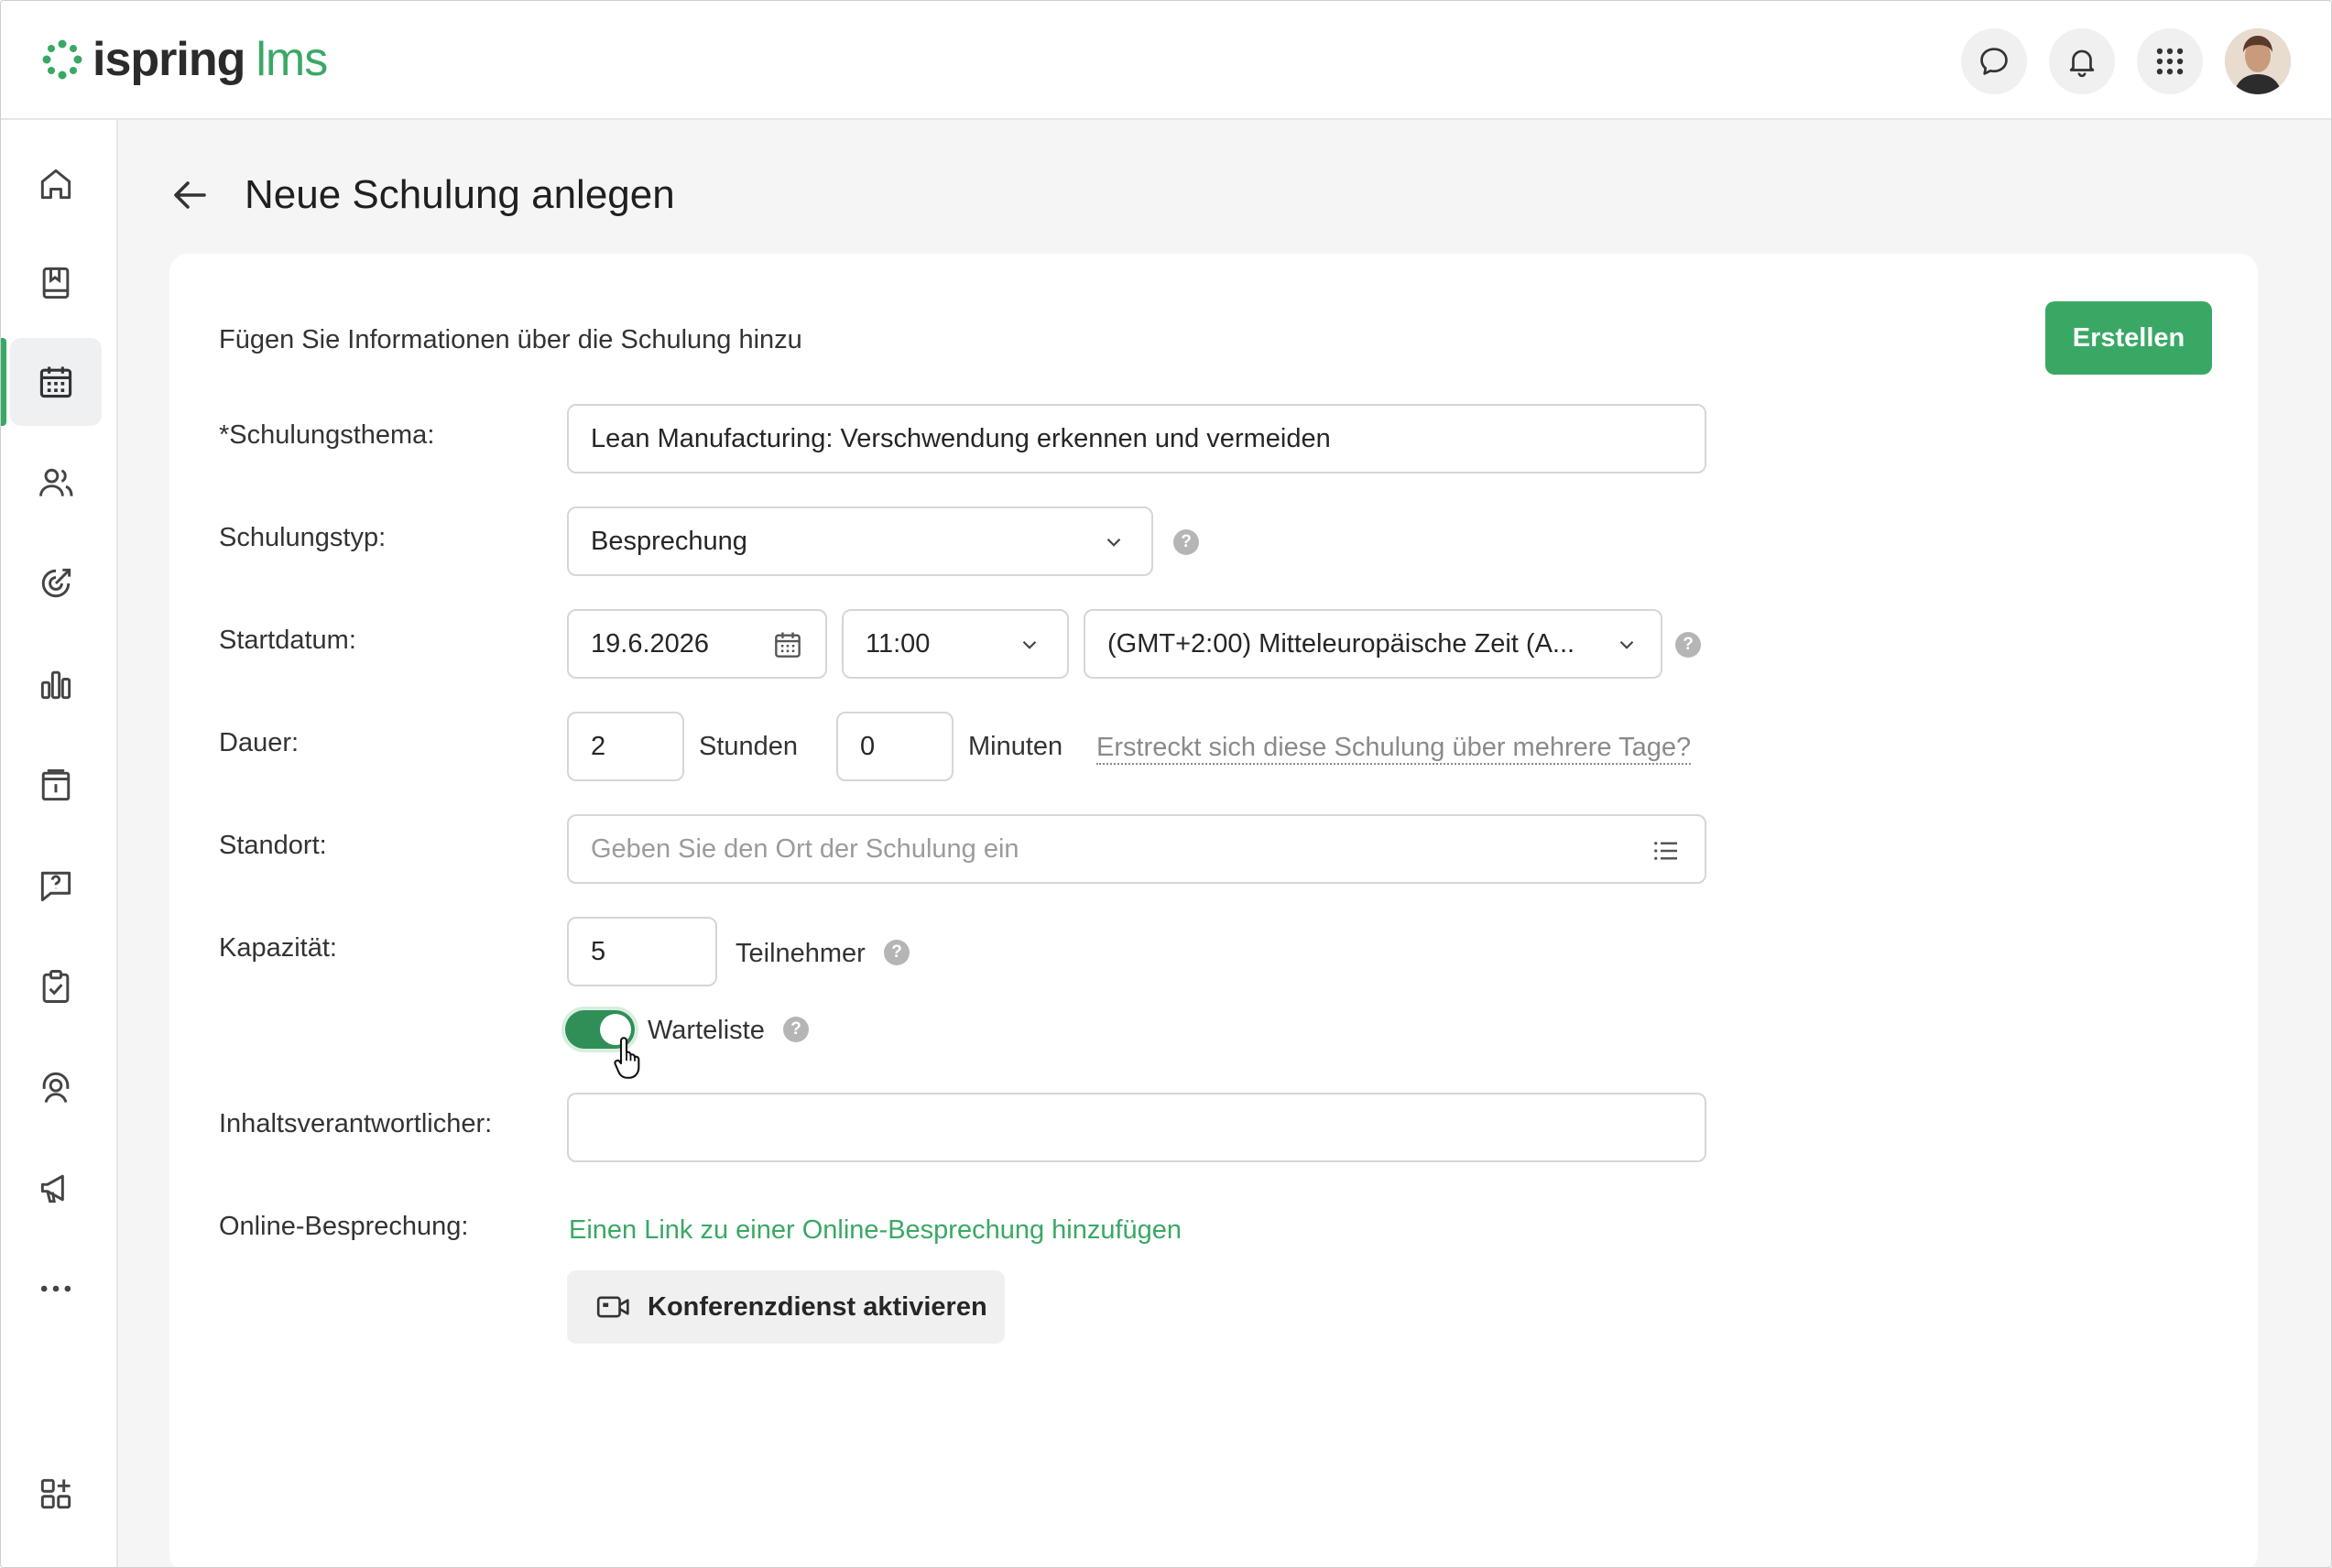 This screenshot has height=1568, width=2332. What do you see at coordinates (669, 541) in the screenshot?
I see `type-value: Besprechung` at bounding box center [669, 541].